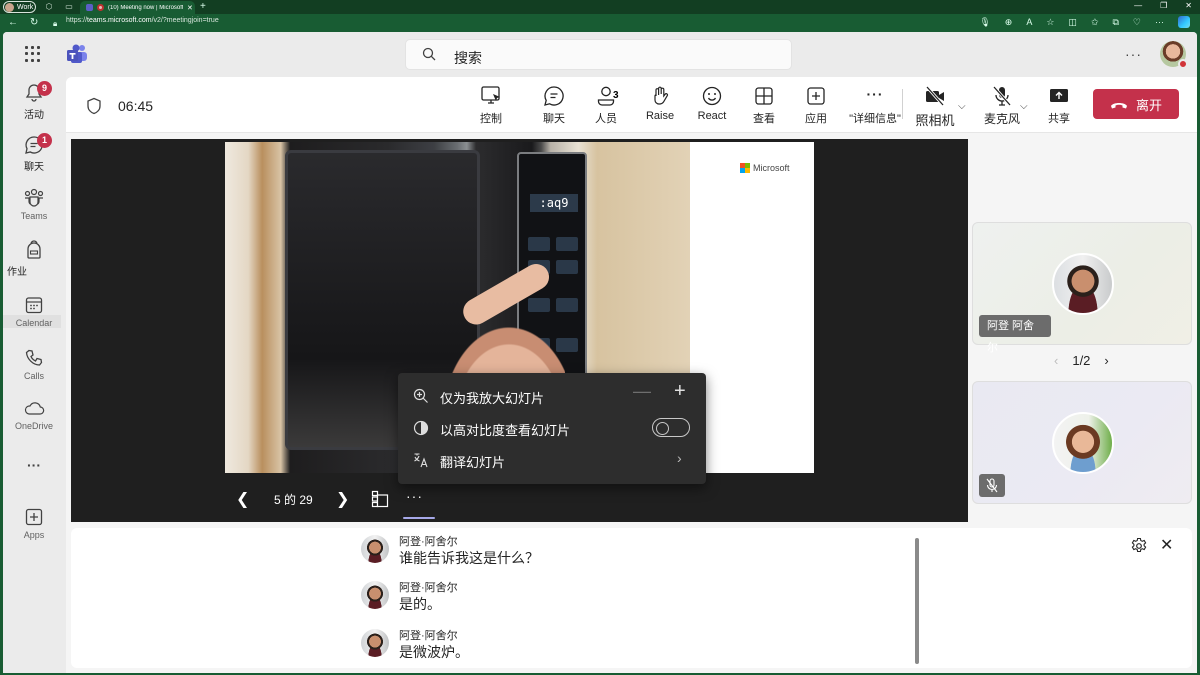 The height and width of the screenshot is (675, 1200). I want to click on read-aloud-icon: A, so click(1029, 22).